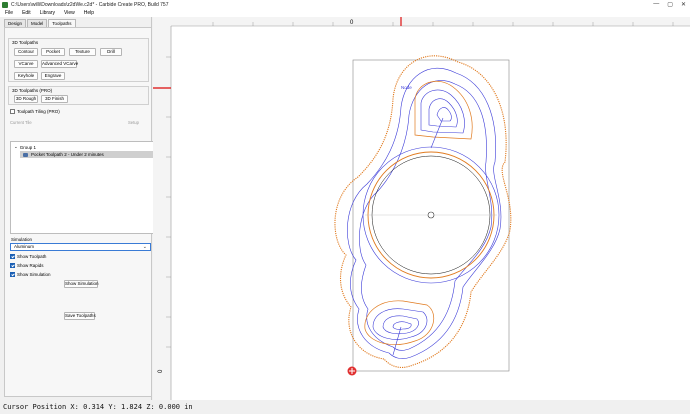 The height and width of the screenshot is (414, 690). What do you see at coordinates (406, 87) in the screenshot?
I see `node-label: Node` at bounding box center [406, 87].